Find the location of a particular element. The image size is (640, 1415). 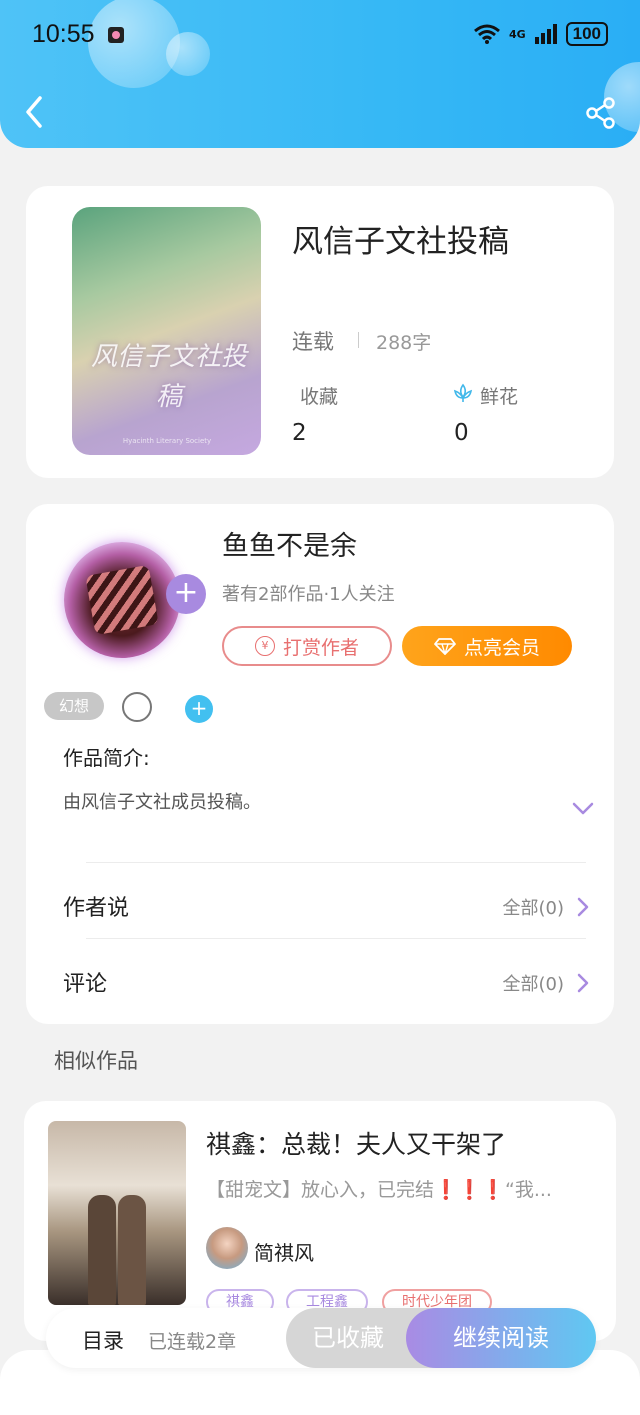

author-stats: 著有2部作品·1人关注 is located at coordinates (308, 594).